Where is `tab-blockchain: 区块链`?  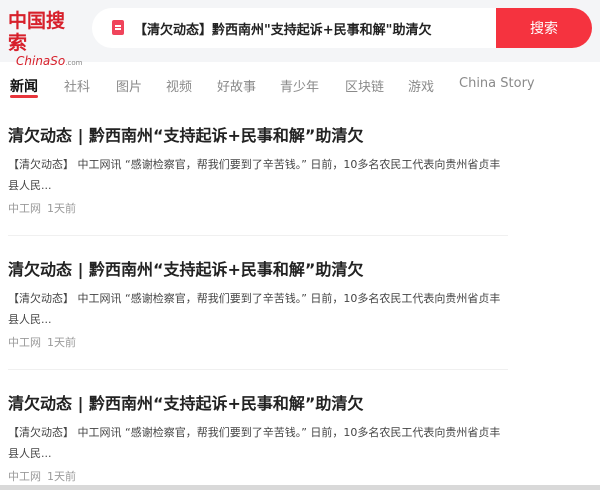
tab-blockchain: 区块链 is located at coordinates (364, 85).